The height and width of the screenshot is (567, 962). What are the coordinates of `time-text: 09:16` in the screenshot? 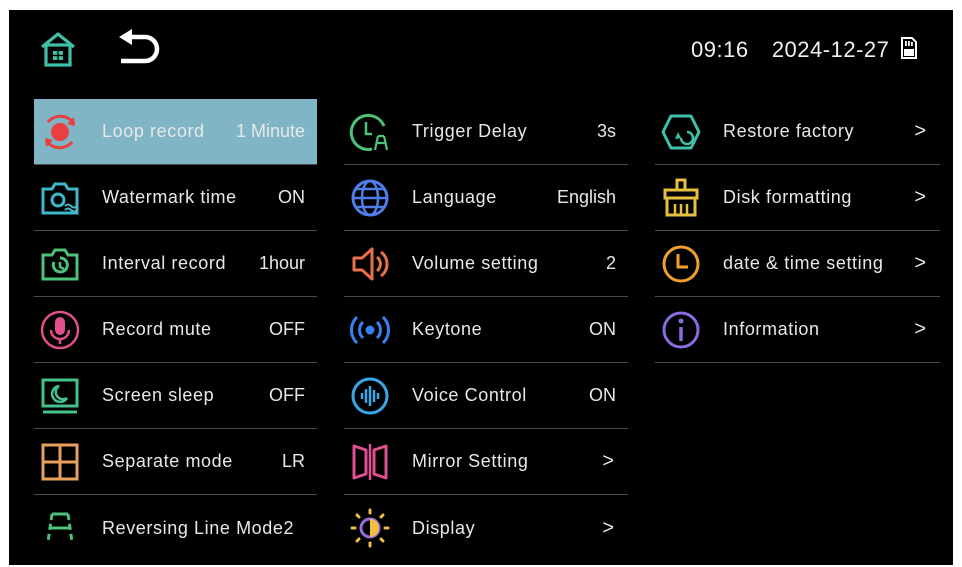 It's located at (720, 49).